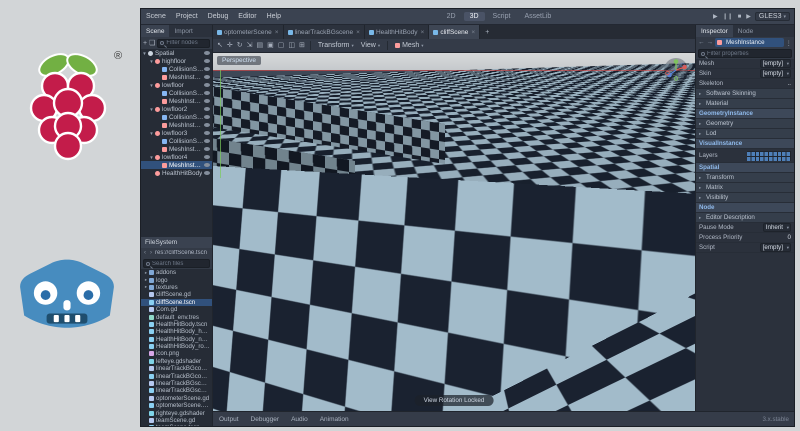  I want to click on file-row: righteye.gdshader, so click(176, 413).